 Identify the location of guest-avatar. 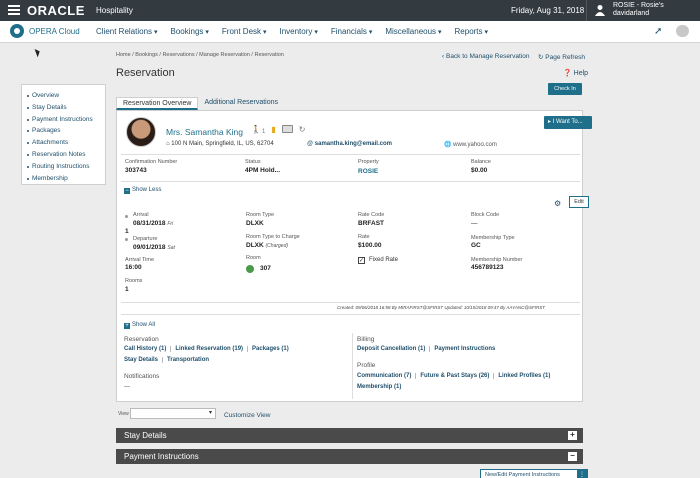
(141, 132).